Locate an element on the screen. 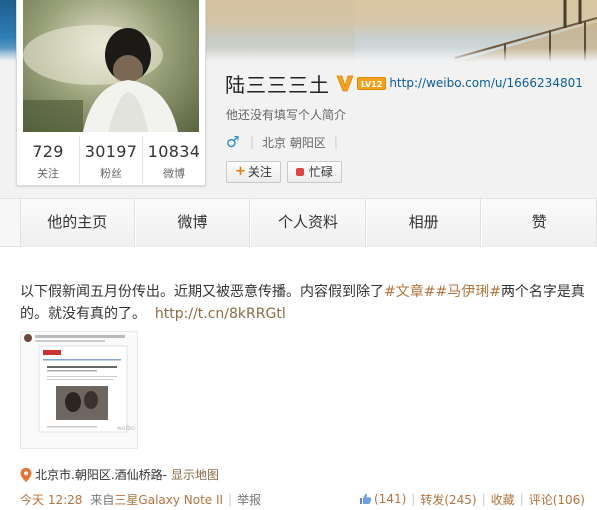 Image resolution: width=597 pixels, height=510 pixels. stat-following: 729 关注 is located at coordinates (48, 160).